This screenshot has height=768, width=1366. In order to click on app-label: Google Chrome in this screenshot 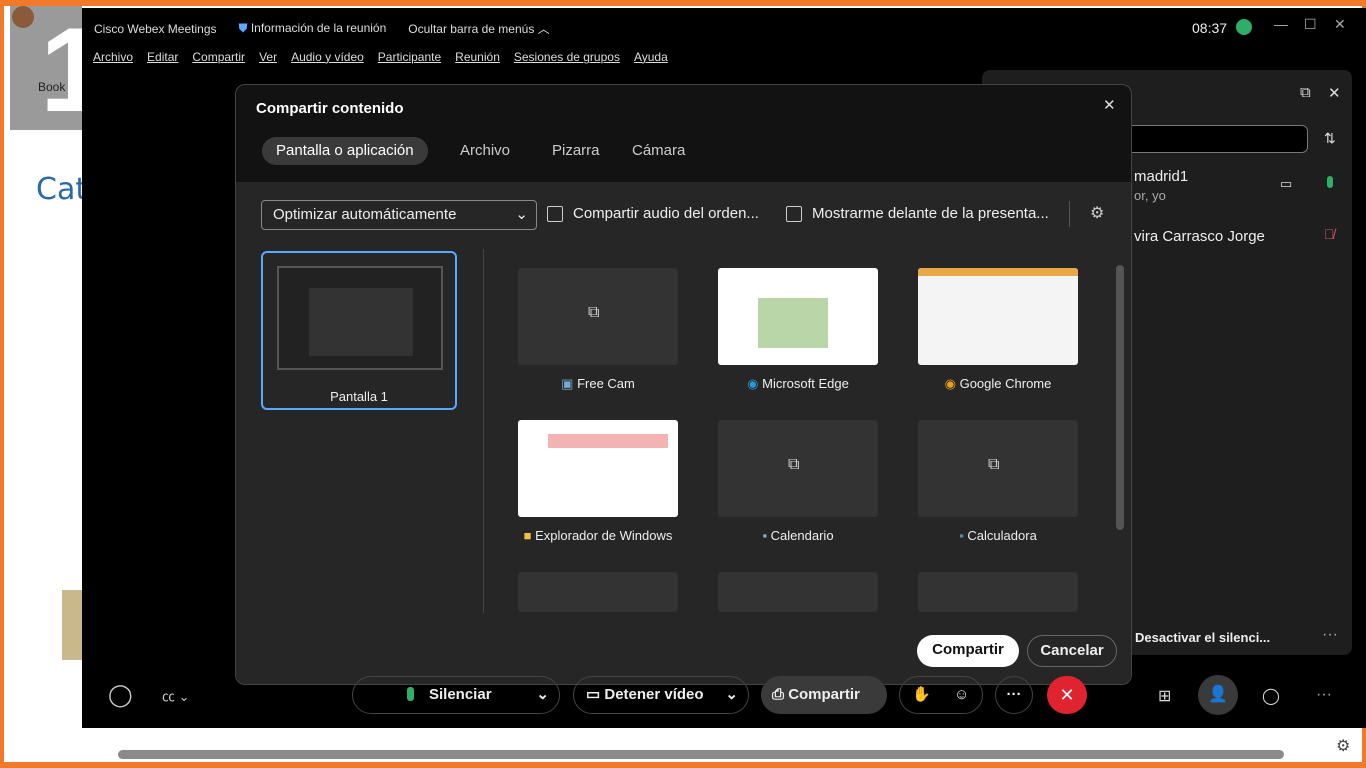, I will do `click(1005, 383)`.